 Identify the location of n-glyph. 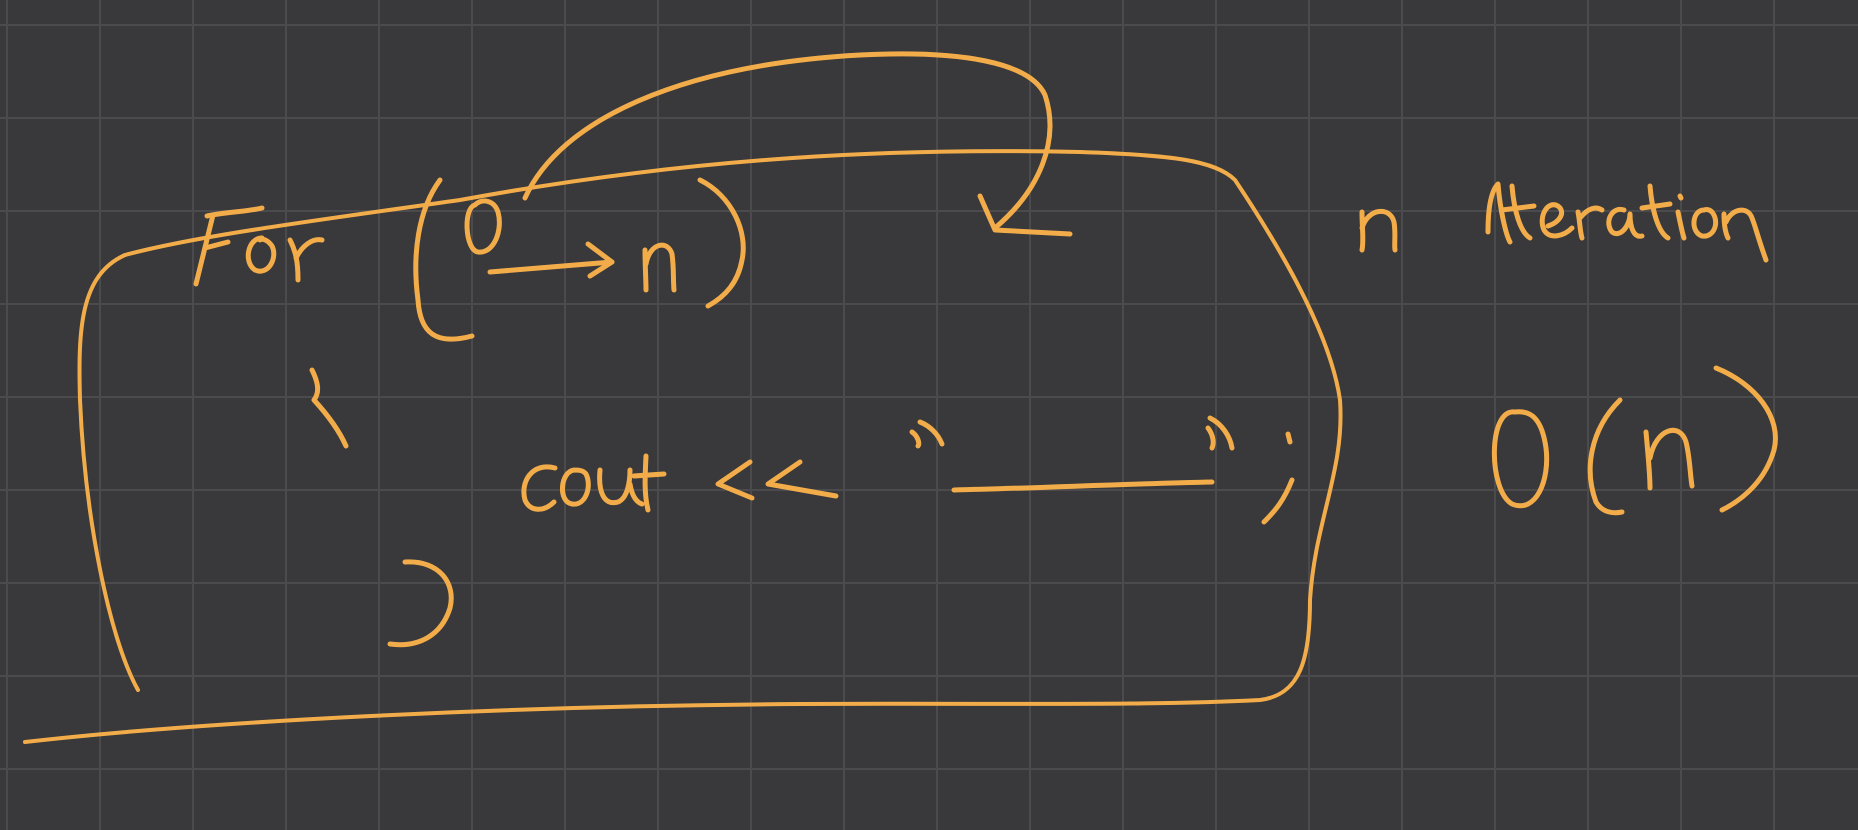
(659, 267).